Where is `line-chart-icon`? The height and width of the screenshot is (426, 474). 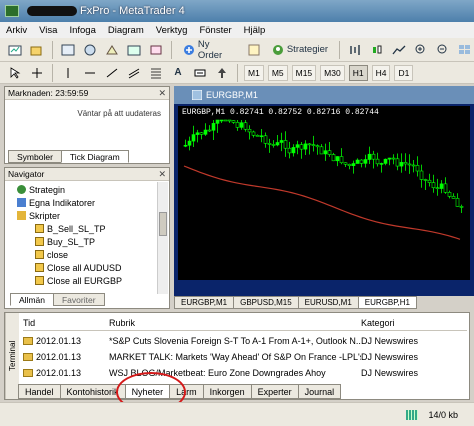
line-chart-icon is located at coordinates (399, 50).